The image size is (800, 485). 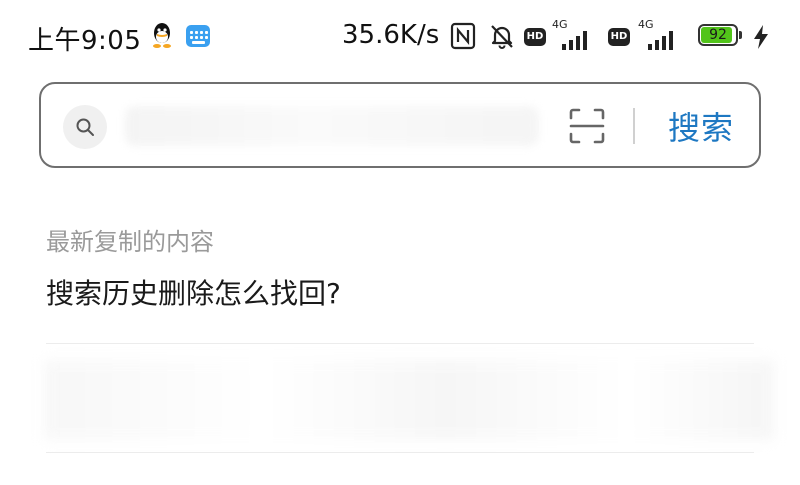 What do you see at coordinates (331, 127) in the screenshot?
I see `search-input` at bounding box center [331, 127].